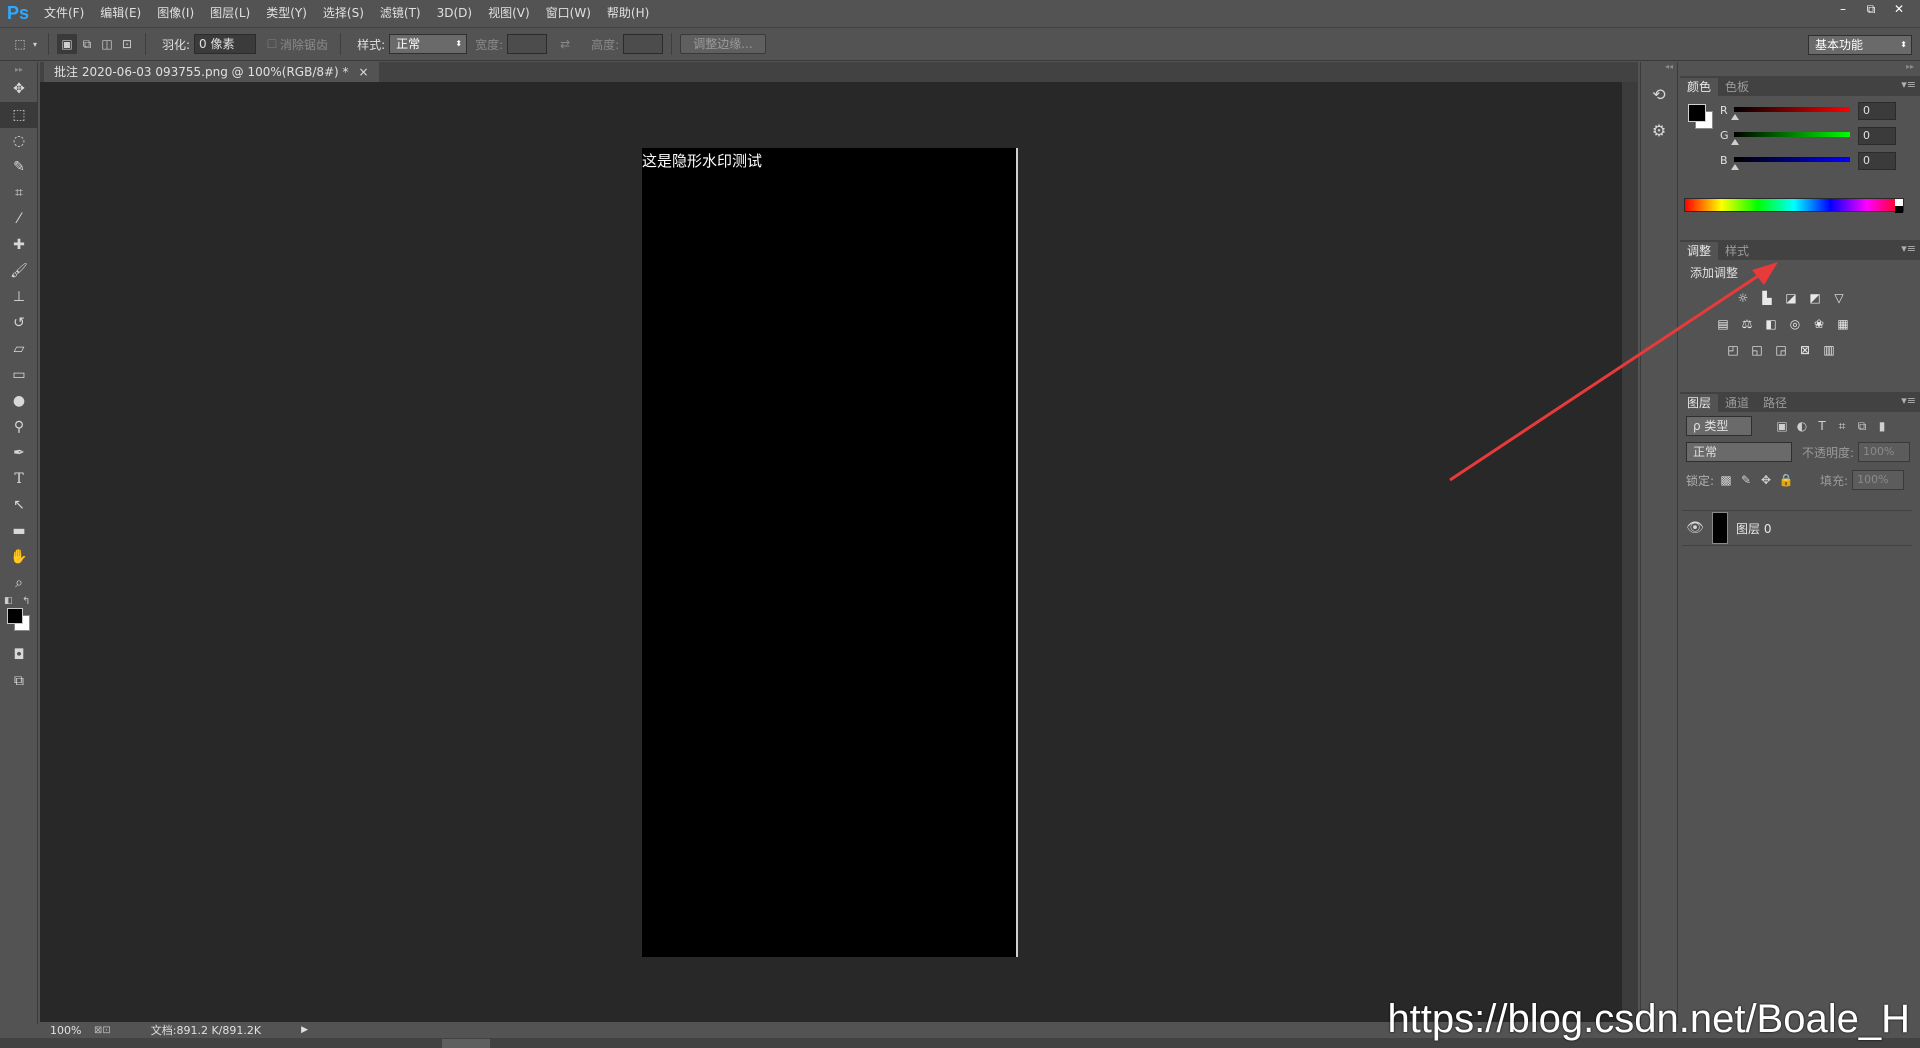 This screenshot has width=1920, height=1048. What do you see at coordinates (35, 44) in the screenshot?
I see `dropdown-arrow-icon: ▾` at bounding box center [35, 44].